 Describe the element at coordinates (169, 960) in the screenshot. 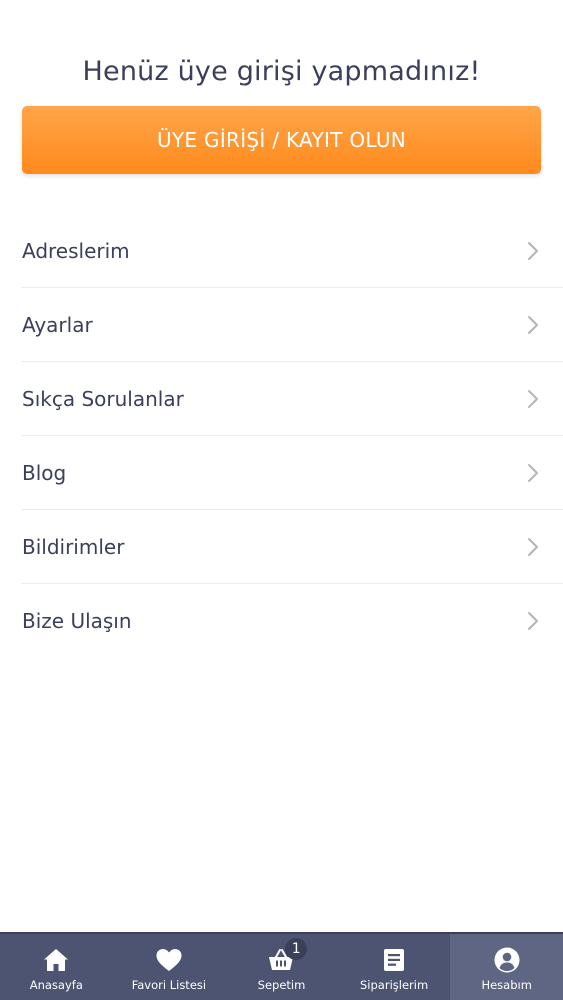

I see `heart-icon` at that location.